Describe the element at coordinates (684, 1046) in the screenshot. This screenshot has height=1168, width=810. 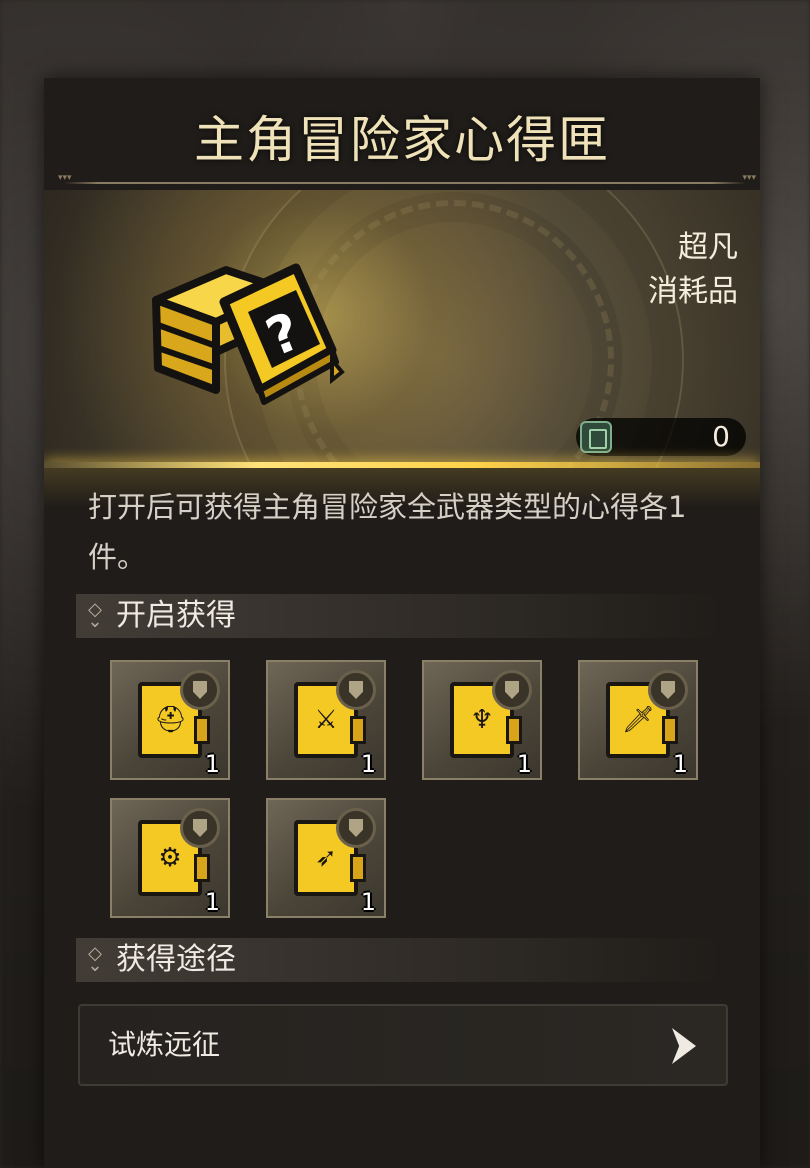
I see `chevron-right-icon` at that location.